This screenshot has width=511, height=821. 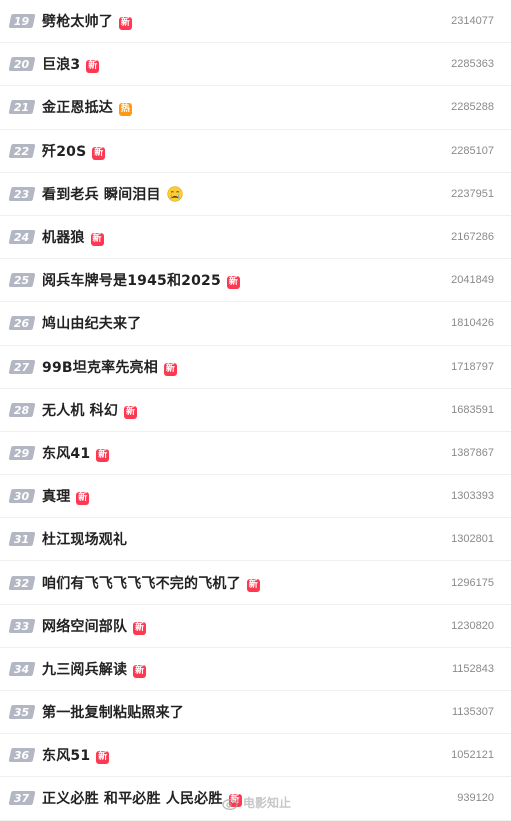 I want to click on item-title: 九三阅兵解读, so click(x=84, y=670).